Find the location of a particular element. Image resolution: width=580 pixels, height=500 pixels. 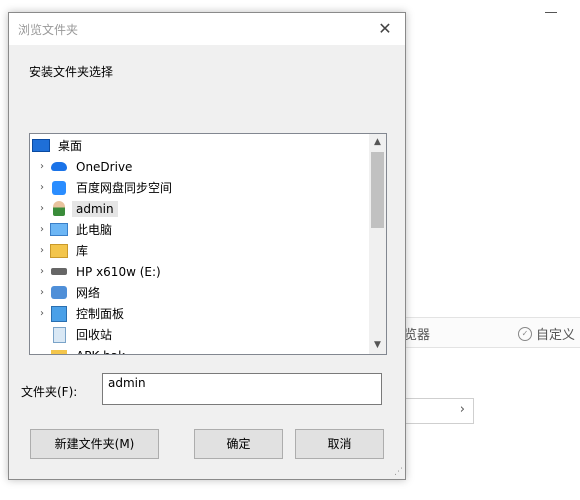

tree-item-label: 桌面 is located at coordinates (70, 146).